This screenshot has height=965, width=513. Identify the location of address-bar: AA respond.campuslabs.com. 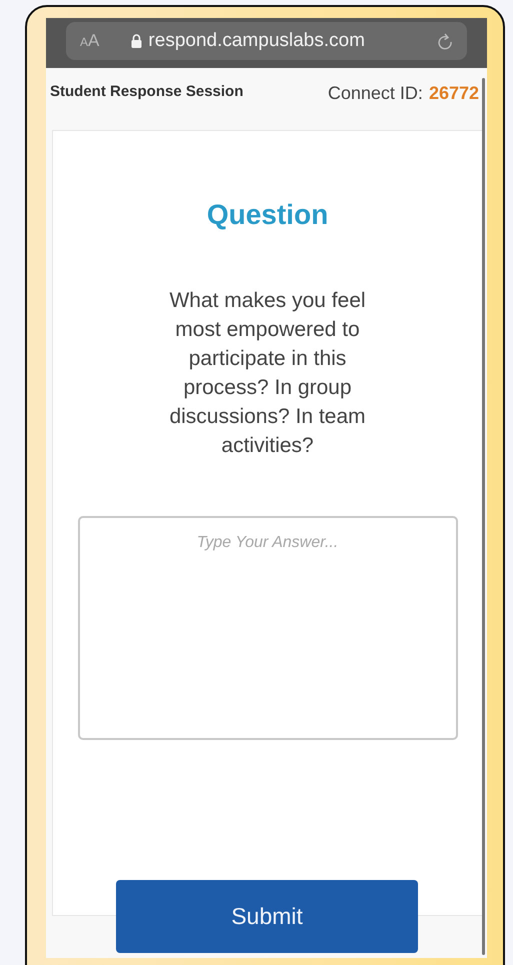
(266, 41).